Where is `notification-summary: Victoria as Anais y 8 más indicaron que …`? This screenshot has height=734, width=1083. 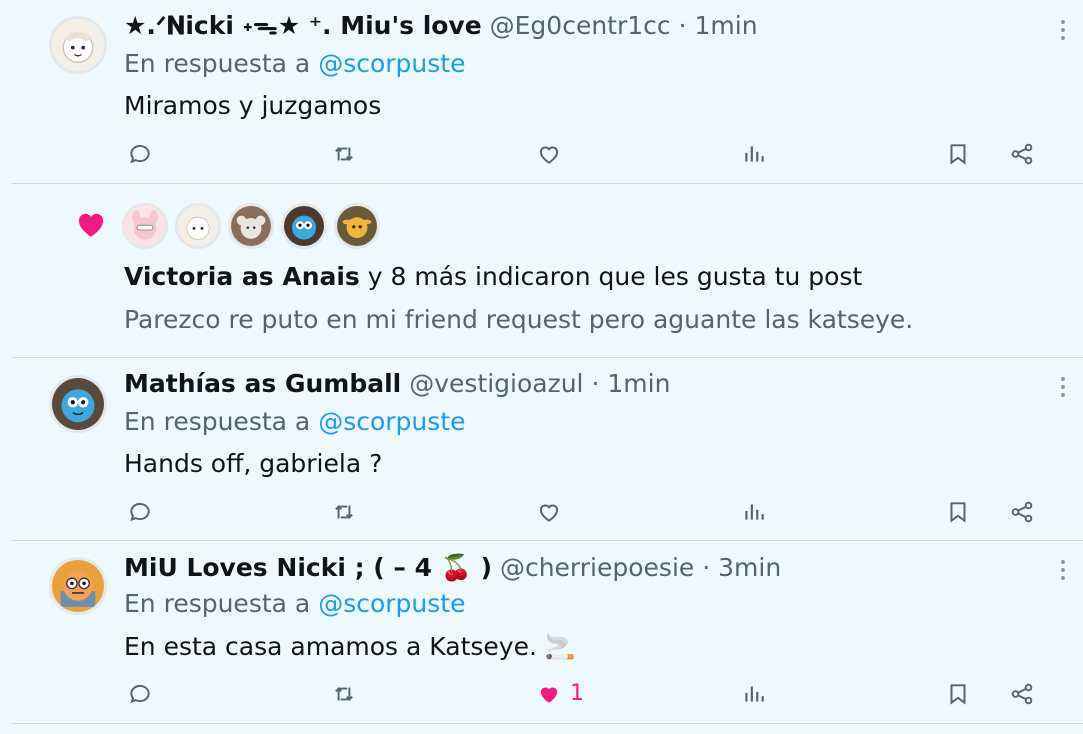
notification-summary: Victoria as Anais y 8 más indicaron que … is located at coordinates (493, 277).